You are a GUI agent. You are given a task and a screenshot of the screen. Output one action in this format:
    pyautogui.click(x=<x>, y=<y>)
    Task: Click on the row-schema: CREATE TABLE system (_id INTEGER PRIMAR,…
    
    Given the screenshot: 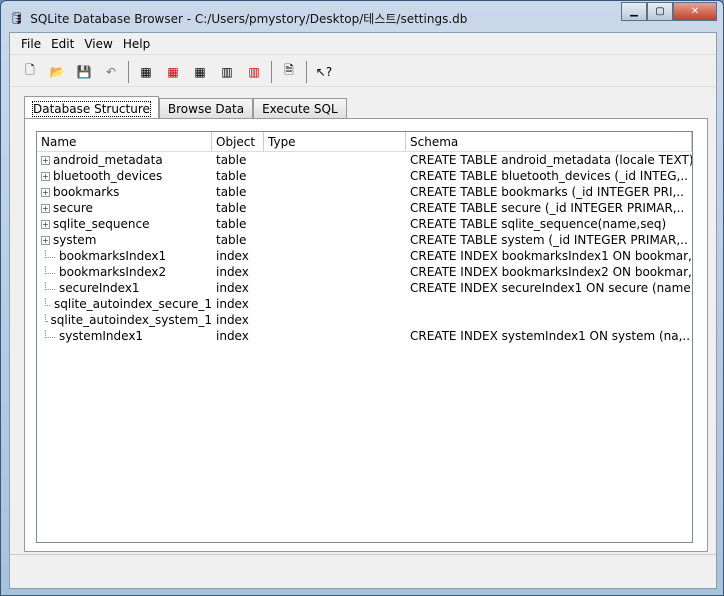 What is the action you would take?
    pyautogui.click(x=549, y=240)
    